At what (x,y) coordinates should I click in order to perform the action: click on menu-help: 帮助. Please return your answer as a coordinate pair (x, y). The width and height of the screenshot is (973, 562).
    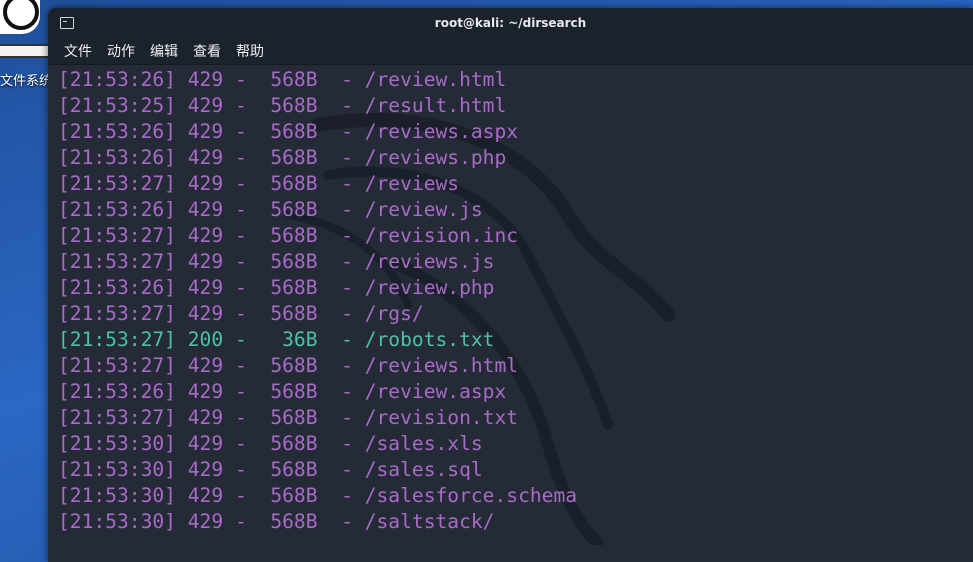
    Looking at the image, I should click on (250, 51).